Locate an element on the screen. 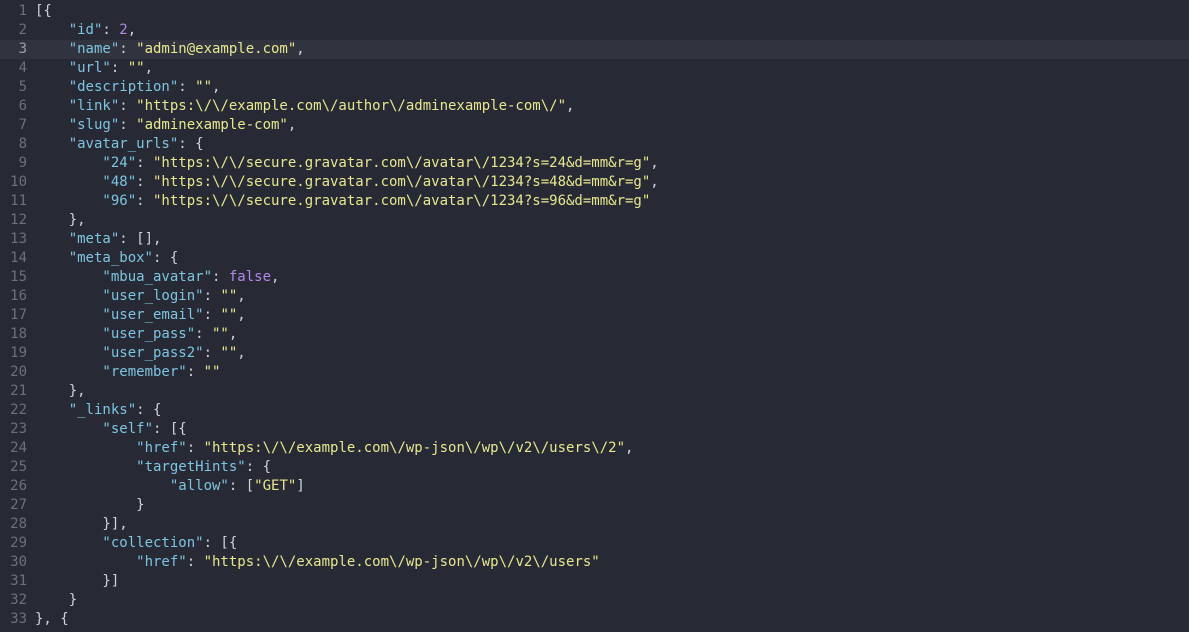 This screenshot has width=1189, height=632. code-text: "name": "admin@example.com", is located at coordinates (170, 49).